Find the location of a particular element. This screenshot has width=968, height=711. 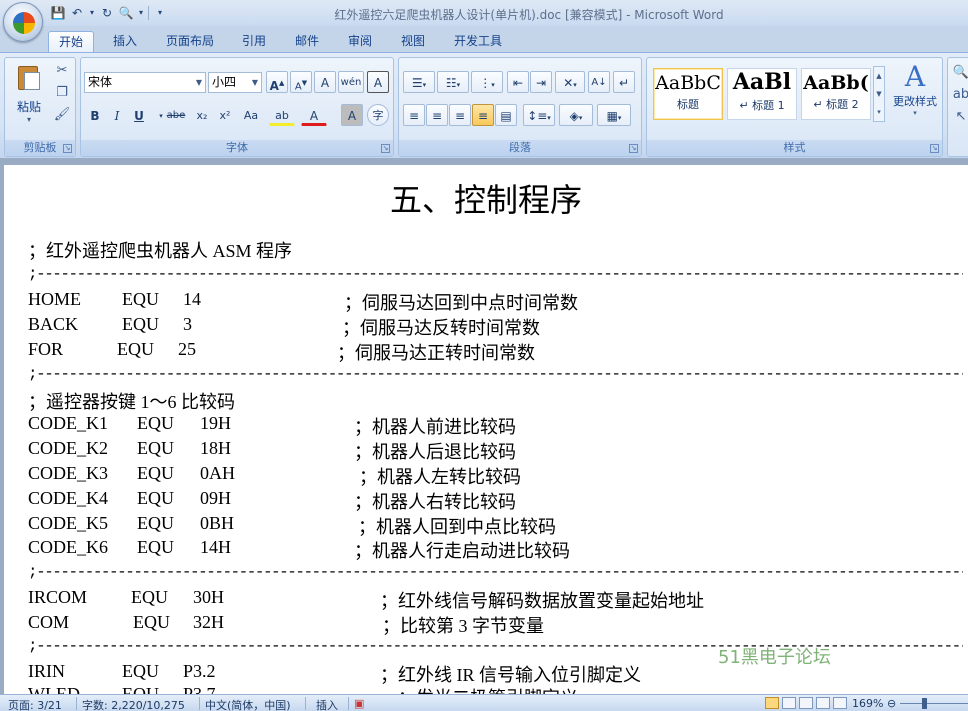

align-center-button: ≡ is located at coordinates (437, 115).